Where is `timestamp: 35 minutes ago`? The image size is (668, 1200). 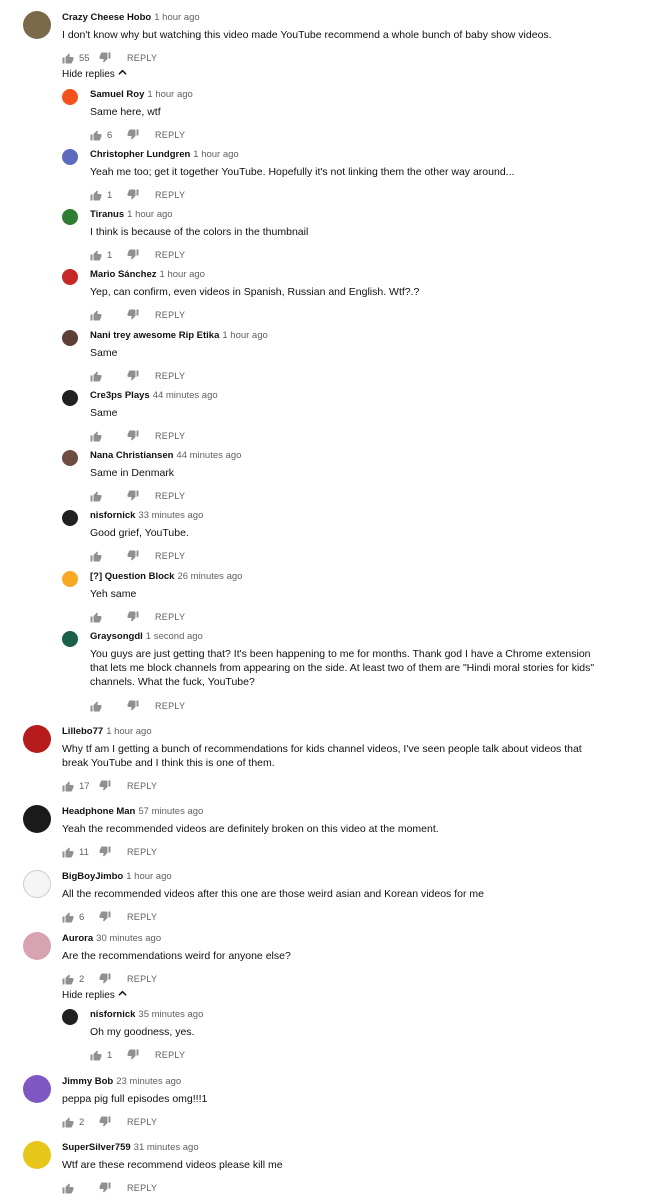
timestamp: 35 minutes ago is located at coordinates (170, 1014).